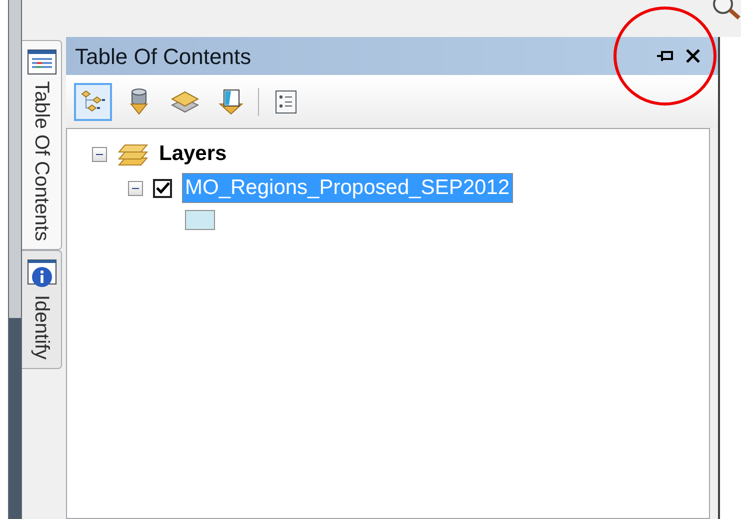  What do you see at coordinates (42, 327) in the screenshot?
I see `side-tab-label: Identify` at bounding box center [42, 327].